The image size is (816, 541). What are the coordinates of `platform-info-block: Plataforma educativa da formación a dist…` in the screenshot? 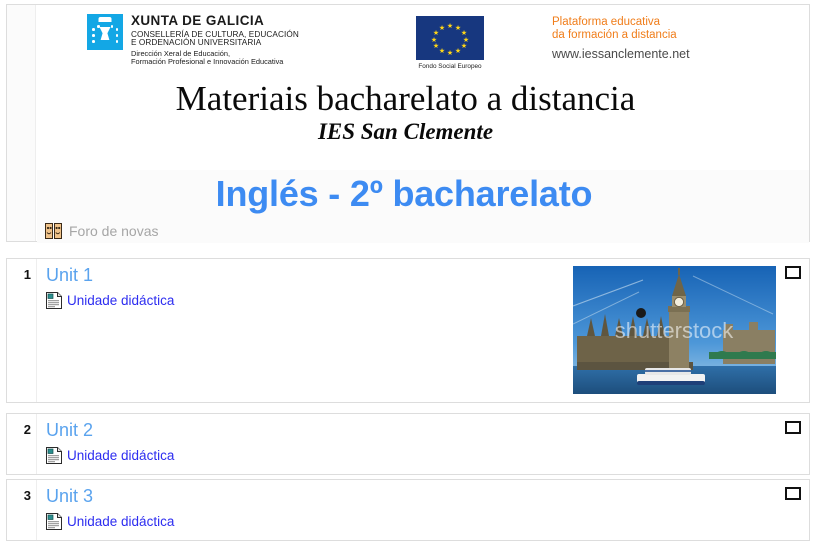 It's located at (659, 38).